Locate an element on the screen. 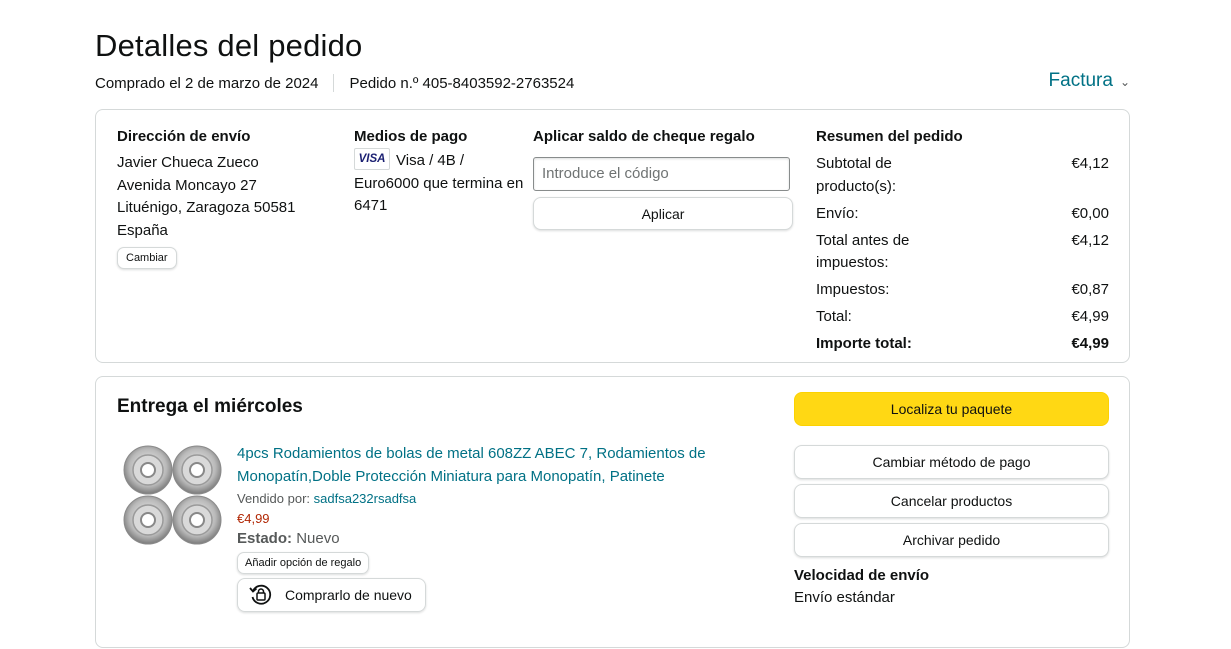 The width and height of the screenshot is (1231, 649). summary-value: €0,00 is located at coordinates (1090, 213).